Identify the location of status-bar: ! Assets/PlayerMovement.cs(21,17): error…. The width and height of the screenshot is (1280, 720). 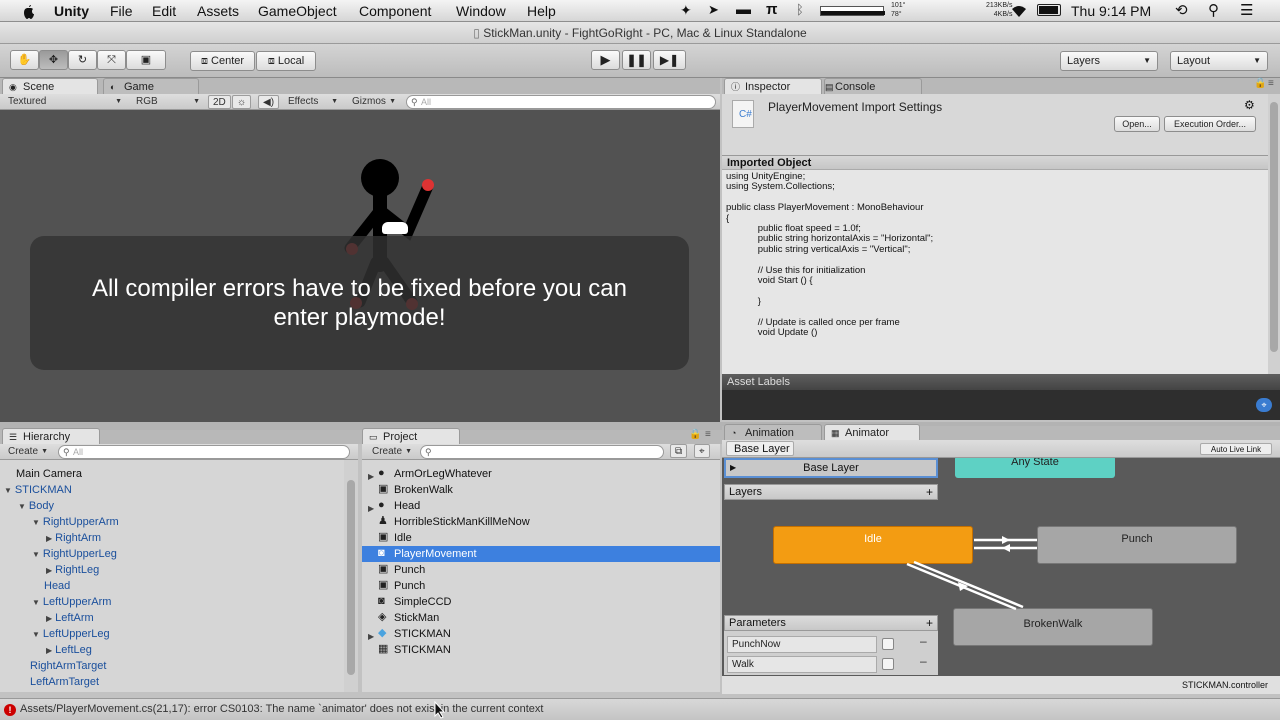
(640, 709).